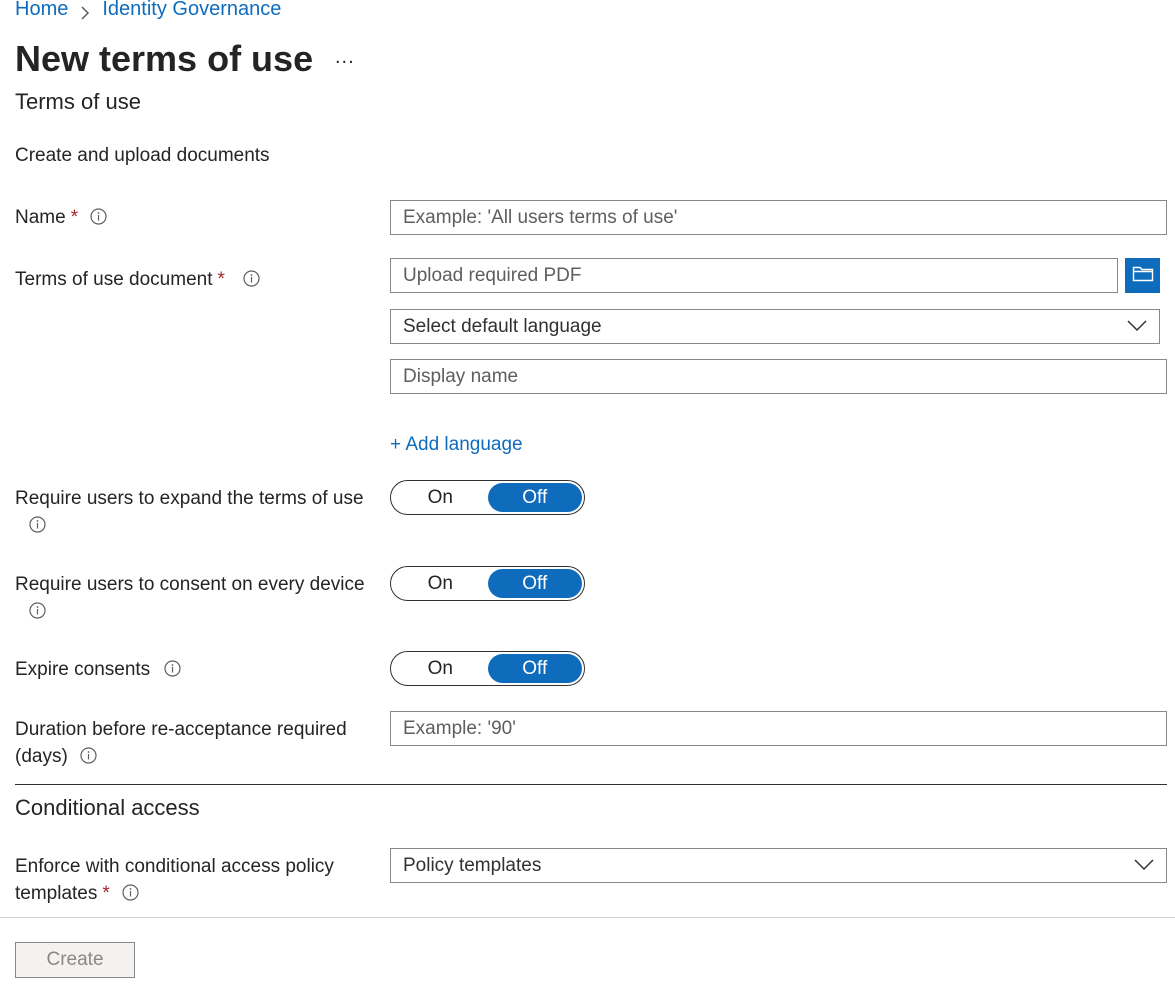 This screenshot has width=1175, height=986. What do you see at coordinates (534, 668) in the screenshot?
I see `expire-toggle-off: Off` at bounding box center [534, 668].